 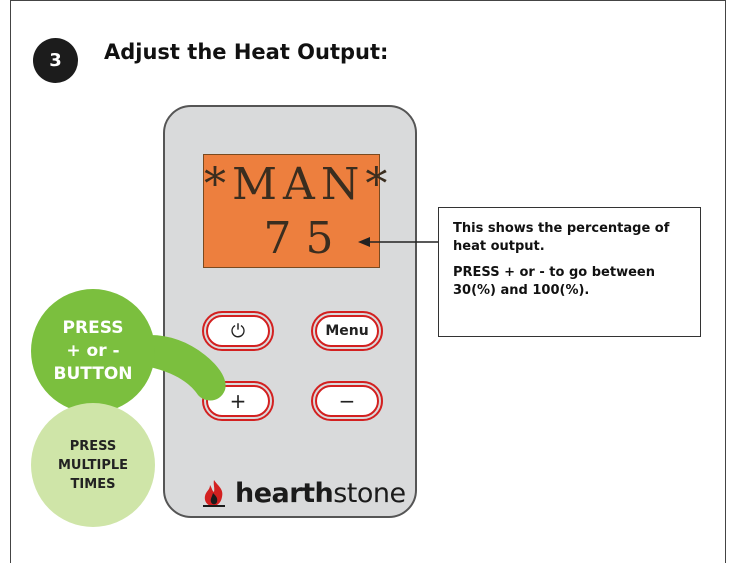 I want to click on callout-arrow, so click(x=399, y=242).